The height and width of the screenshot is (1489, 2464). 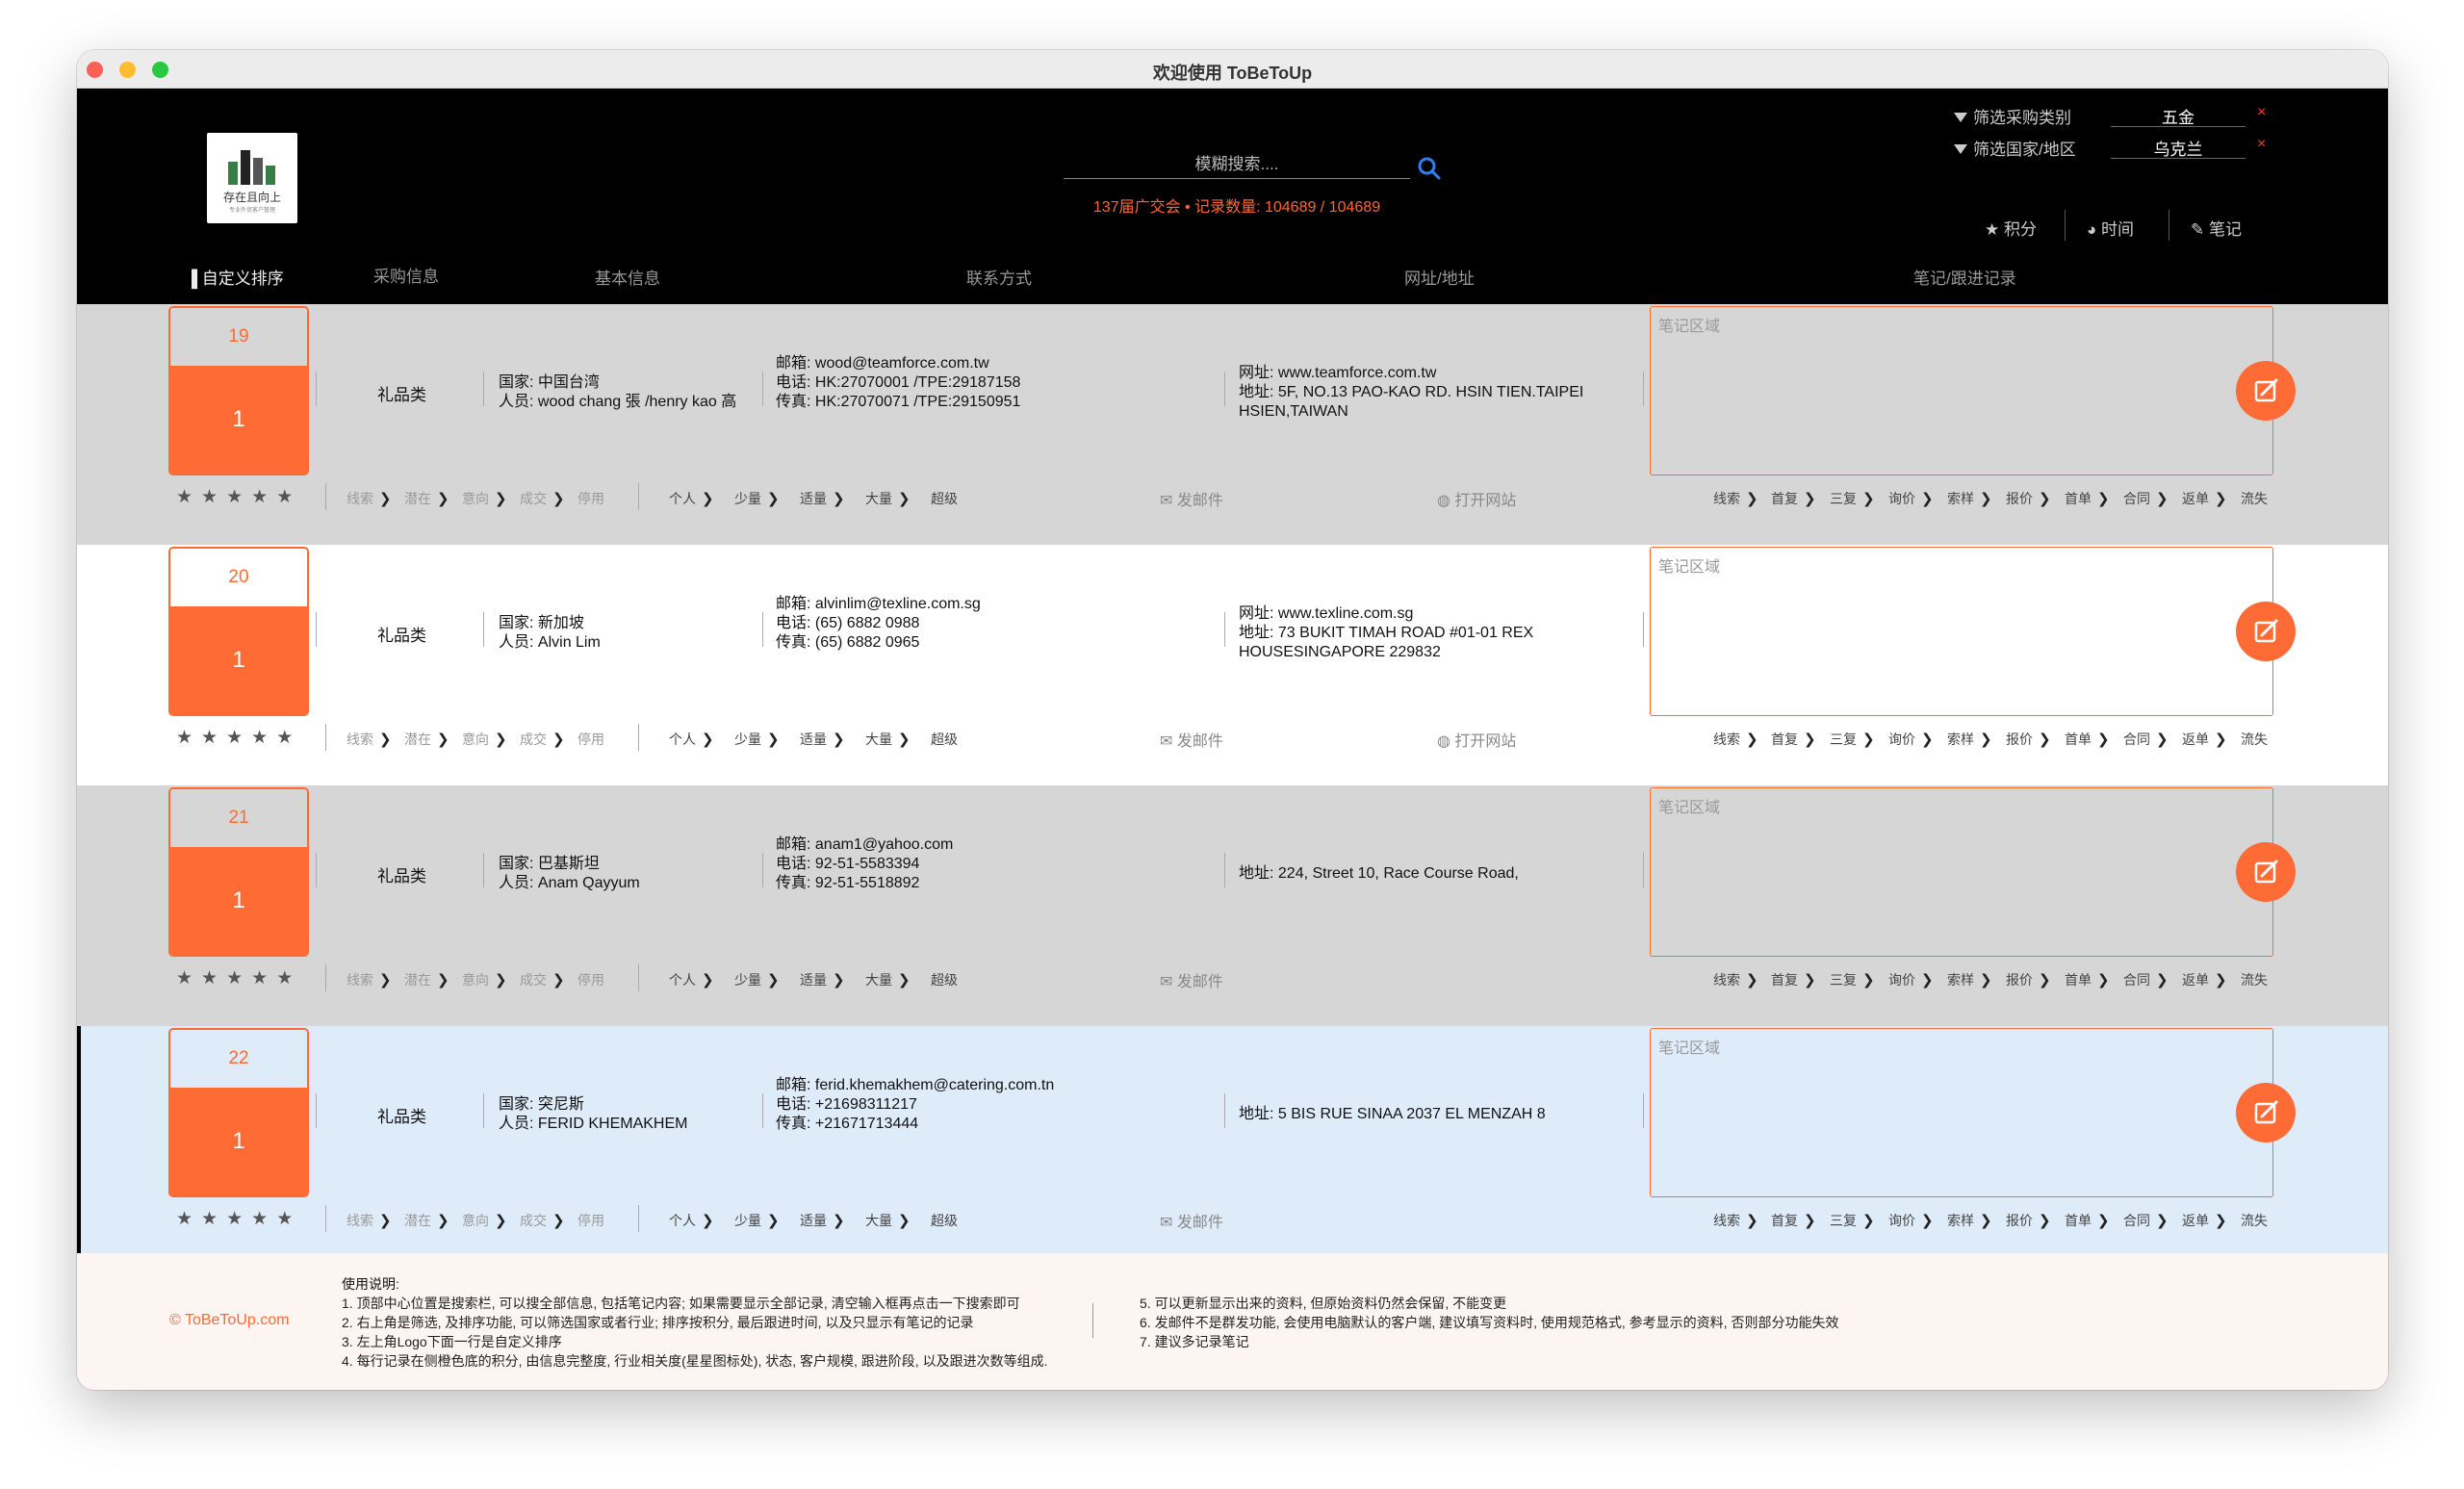 I want to click on filter-category: 筛选采购类别 五金 ×, so click(x=2110, y=115).